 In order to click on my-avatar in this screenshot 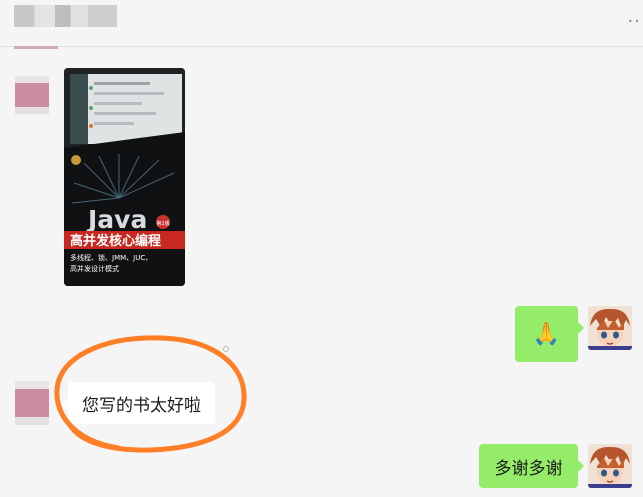, I will do `click(610, 328)`.